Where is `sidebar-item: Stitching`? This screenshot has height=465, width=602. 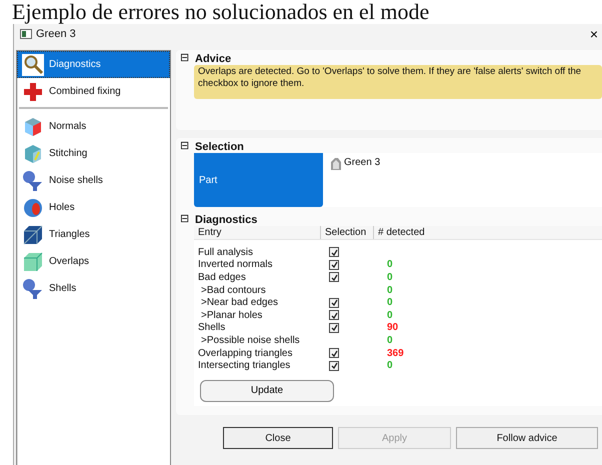 sidebar-item: Stitching is located at coordinates (93, 153).